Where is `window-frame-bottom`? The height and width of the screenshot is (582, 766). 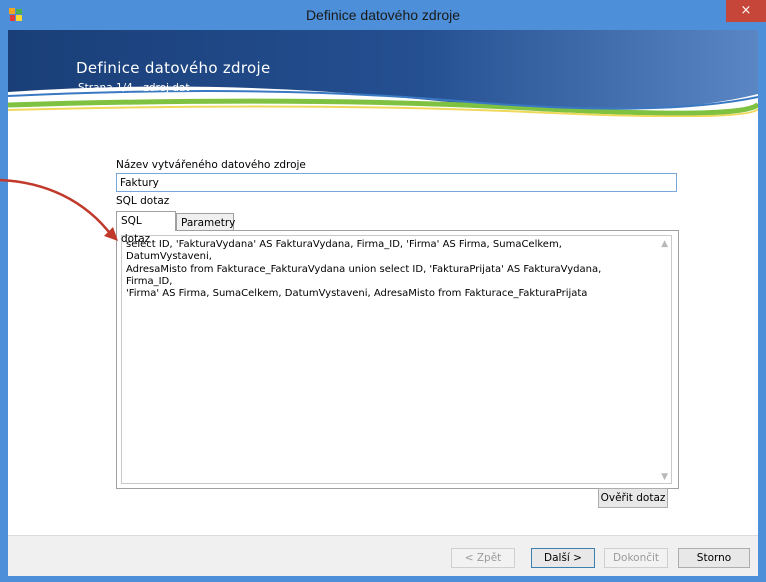 window-frame-bottom is located at coordinates (383, 578).